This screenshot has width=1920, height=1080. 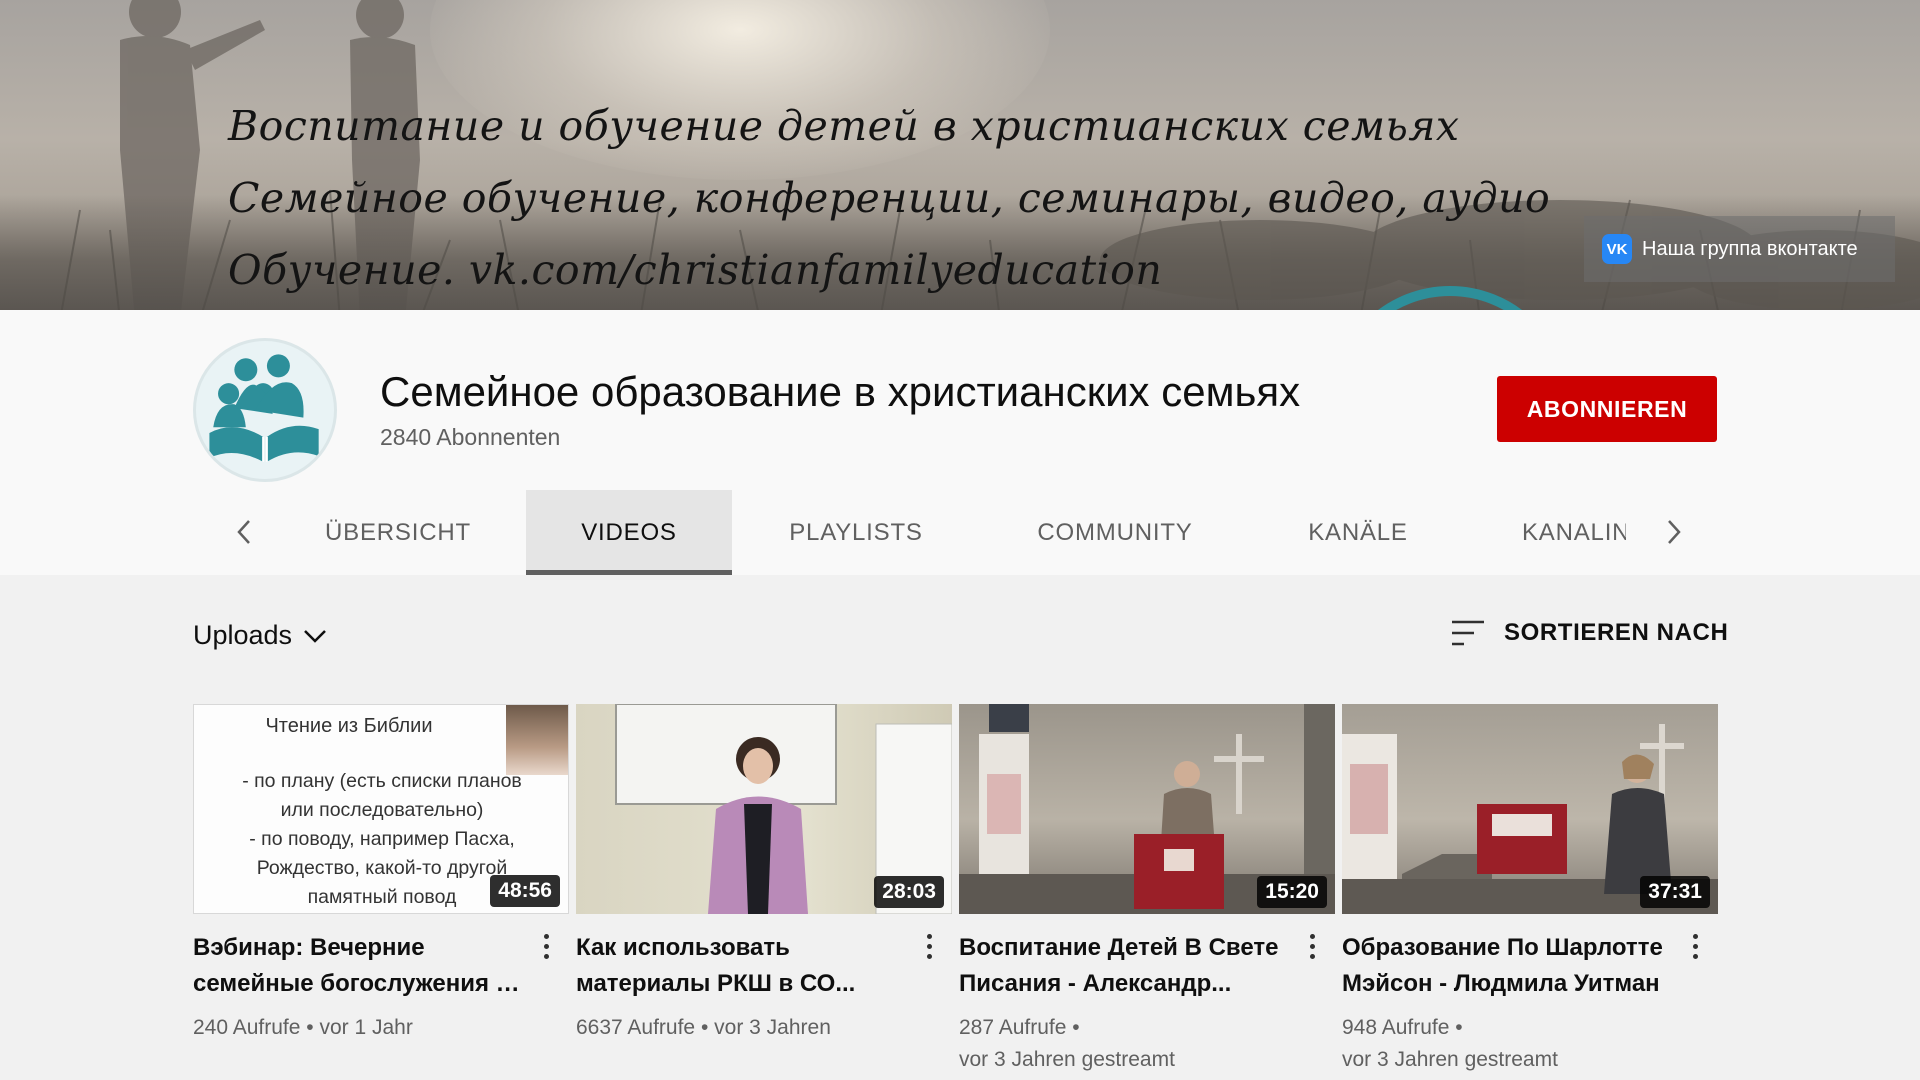 I want to click on vk-group-link: VK Наша группа вконтакте, so click(x=1739, y=249).